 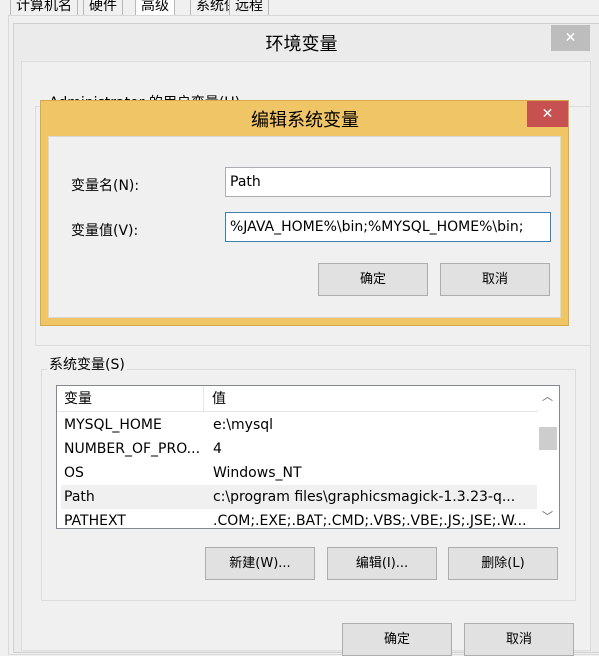 What do you see at coordinates (495, 279) in the screenshot?
I see `dialog-cancel-button: 取消` at bounding box center [495, 279].